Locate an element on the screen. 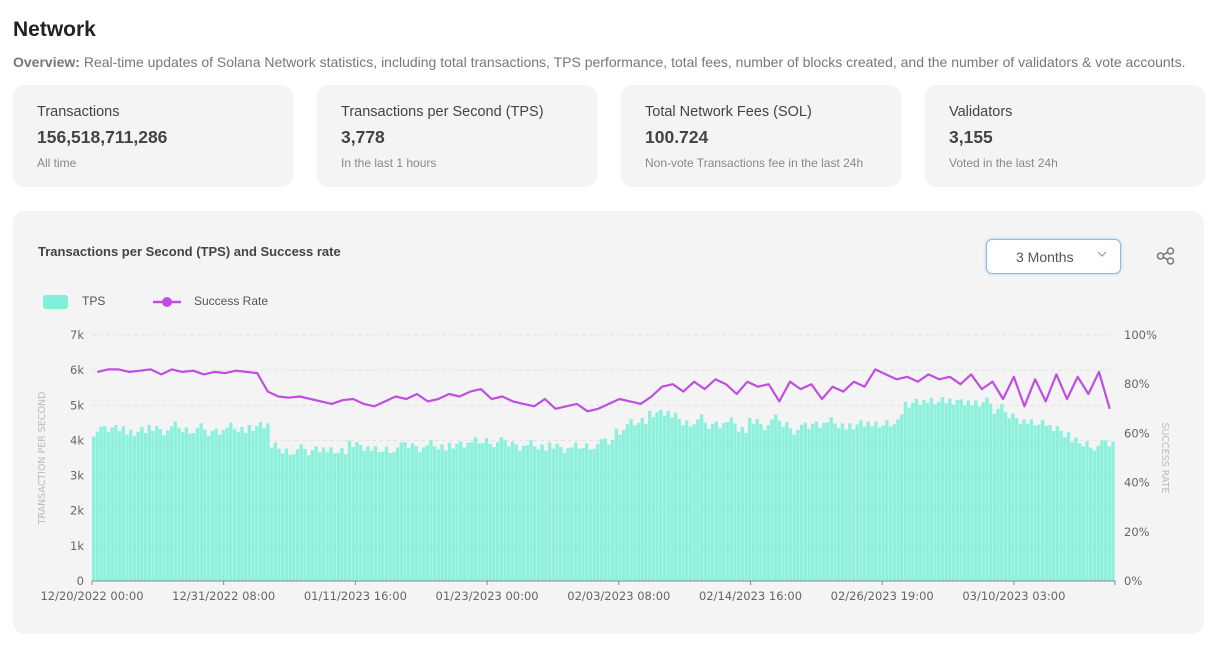  x-tick-label: 01/23/2023 00:00 is located at coordinates (487, 596).